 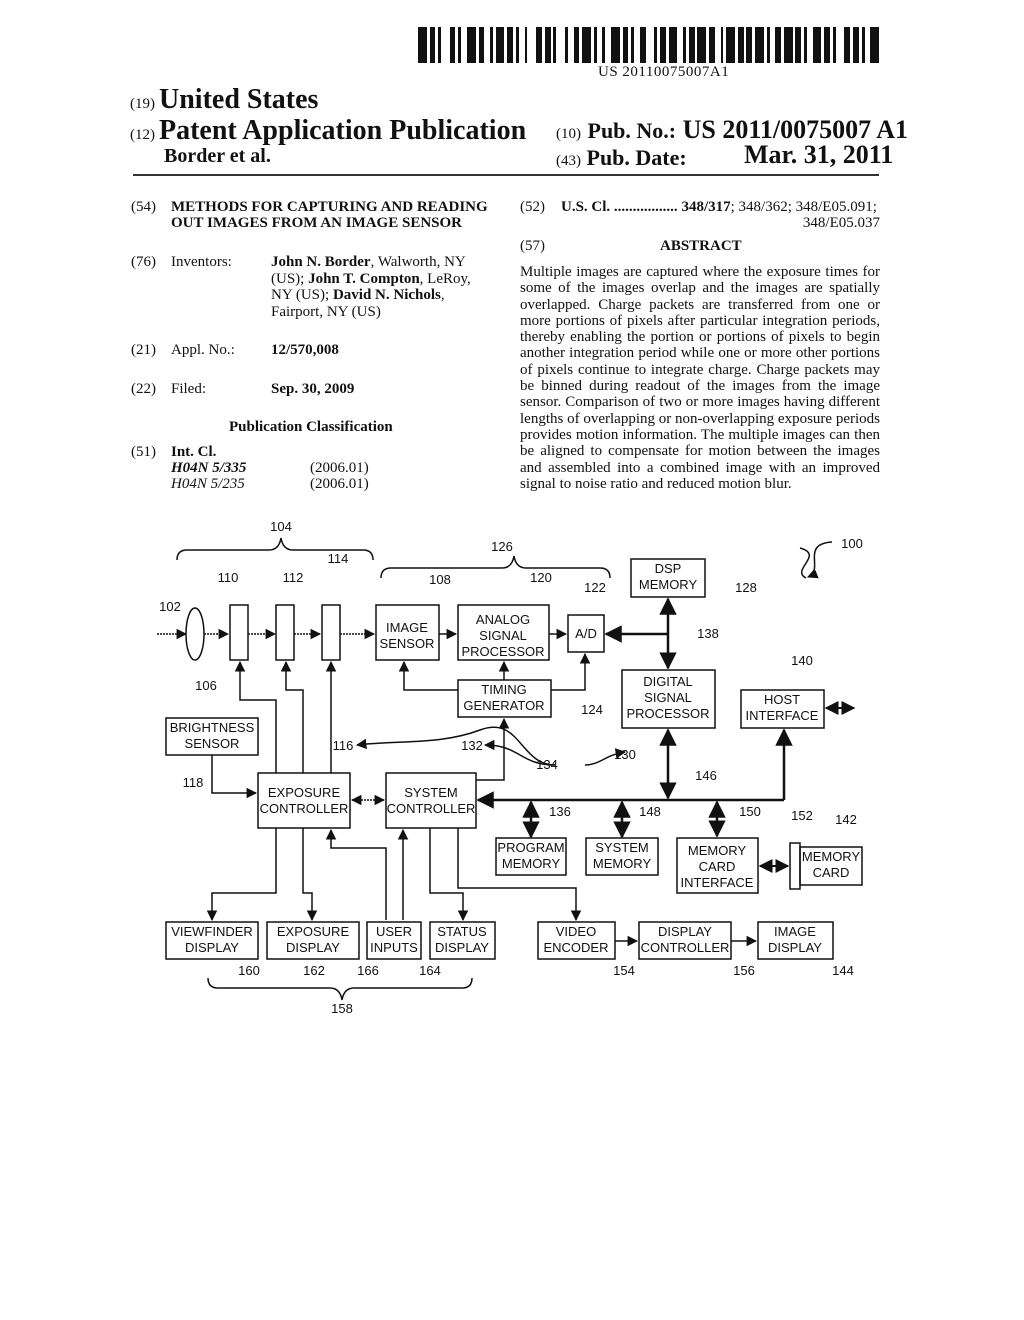 I want to click on ref-numeral: 146, so click(x=706, y=775).